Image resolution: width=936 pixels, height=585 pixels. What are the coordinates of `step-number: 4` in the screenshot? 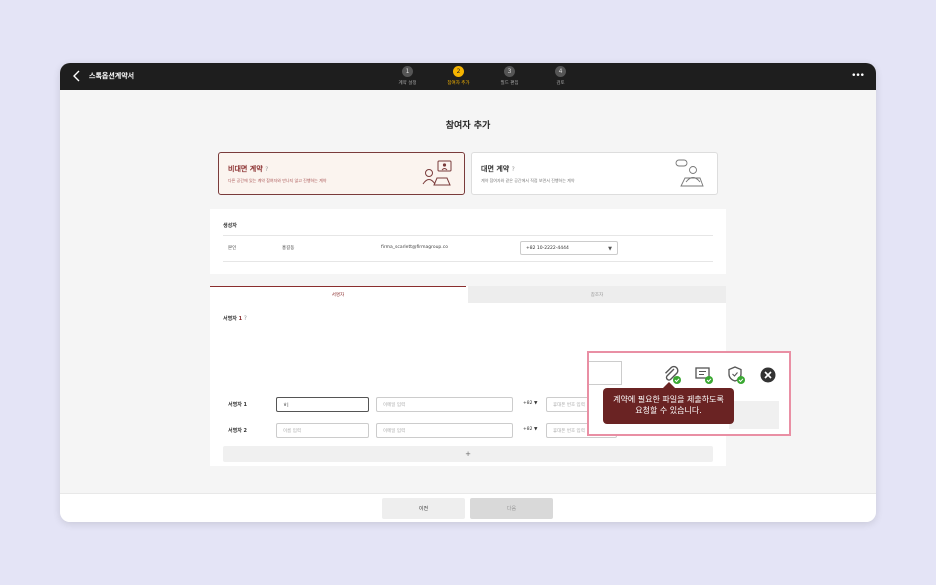 It's located at (560, 71).